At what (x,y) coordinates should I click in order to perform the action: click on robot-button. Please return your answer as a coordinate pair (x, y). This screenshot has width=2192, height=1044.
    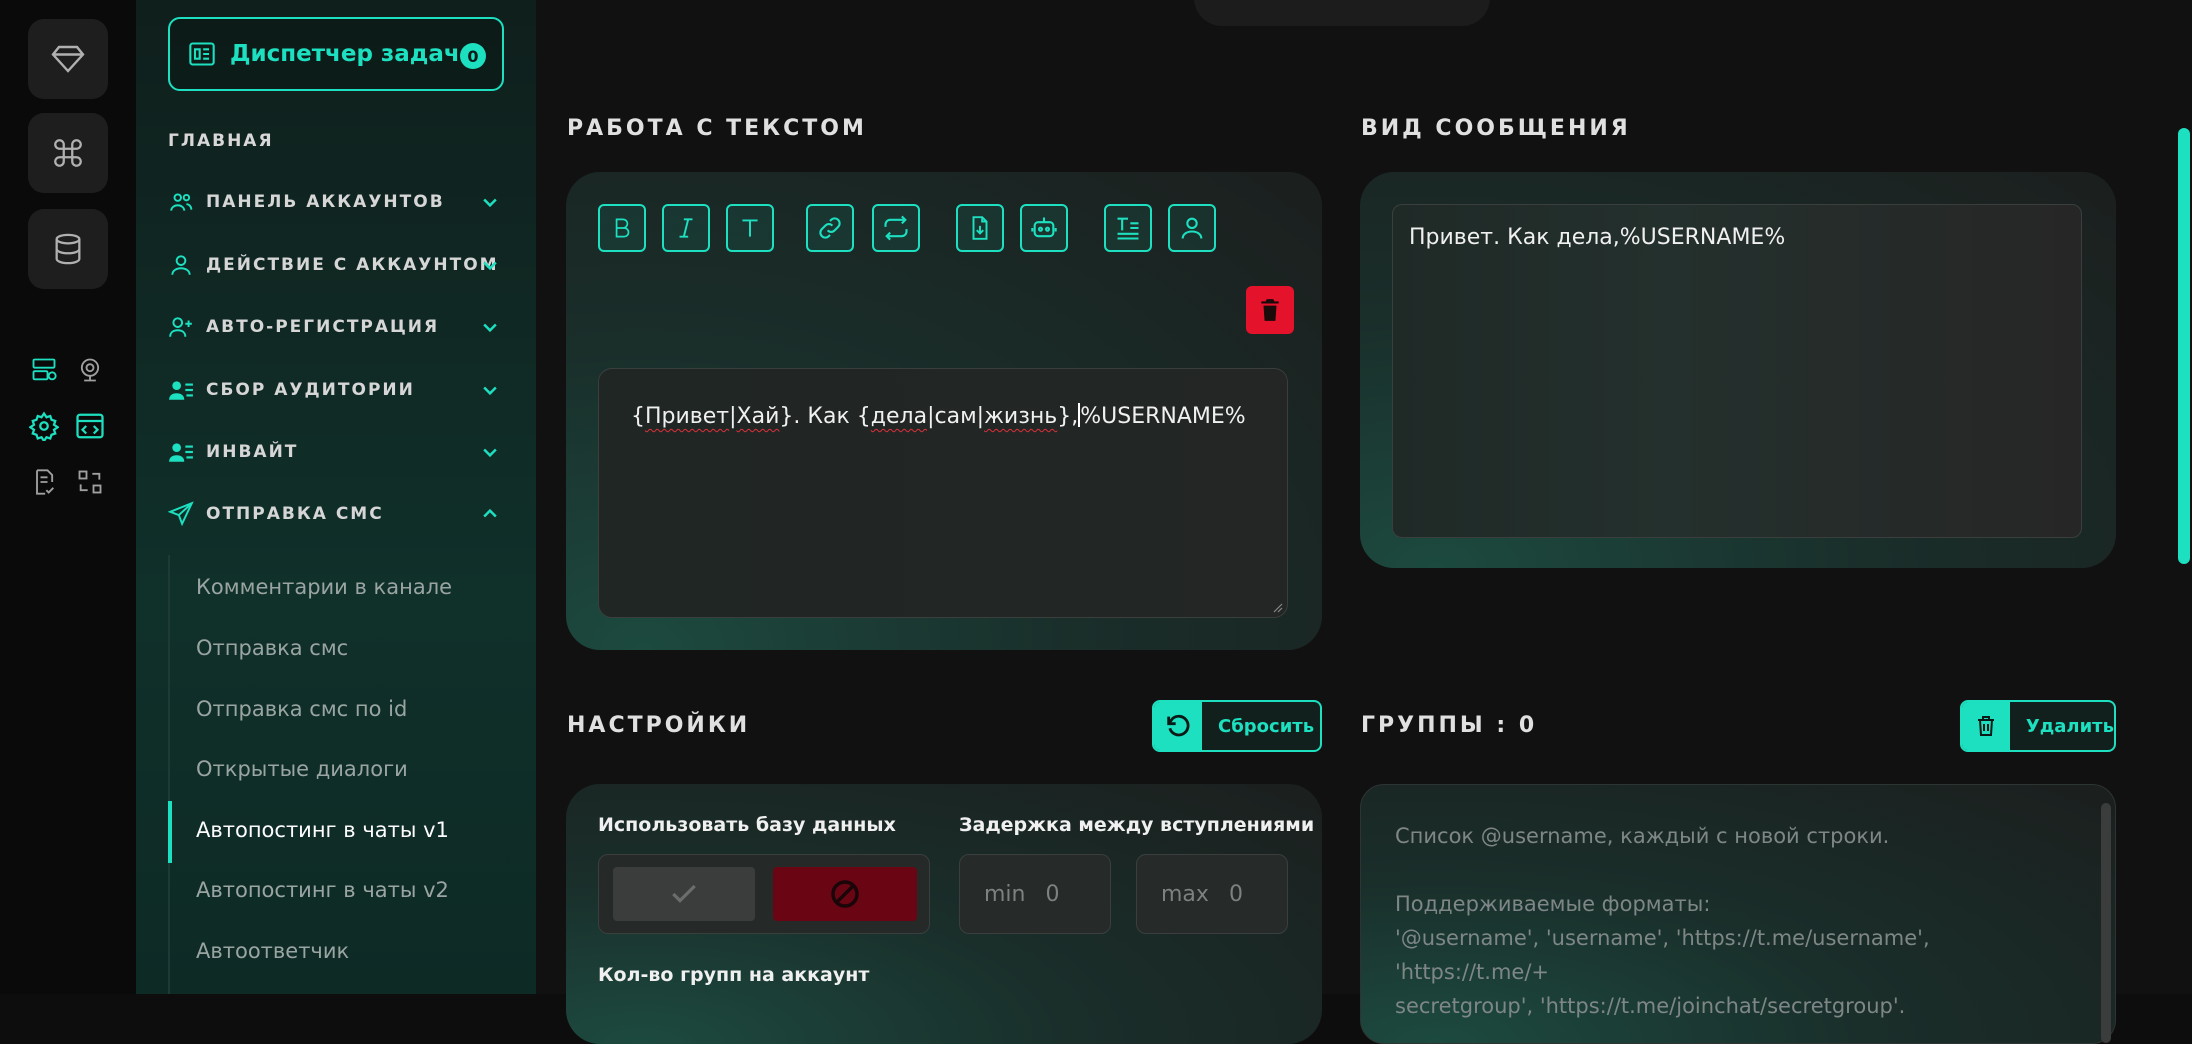
    Looking at the image, I should click on (1044, 228).